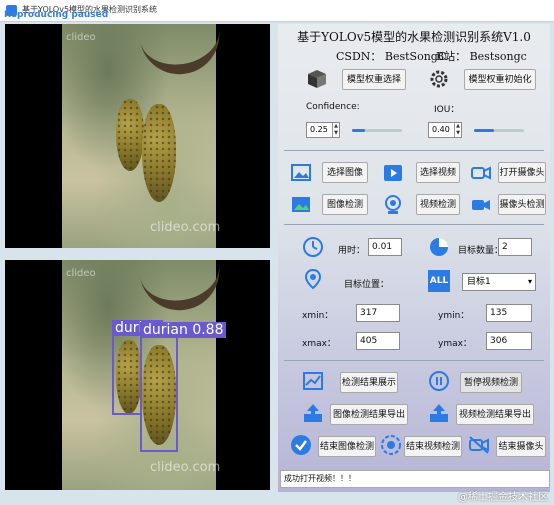 The height and width of the screenshot is (505, 554). Describe the element at coordinates (438, 172) in the screenshot. I see `select-video-button: 选择视频` at that location.